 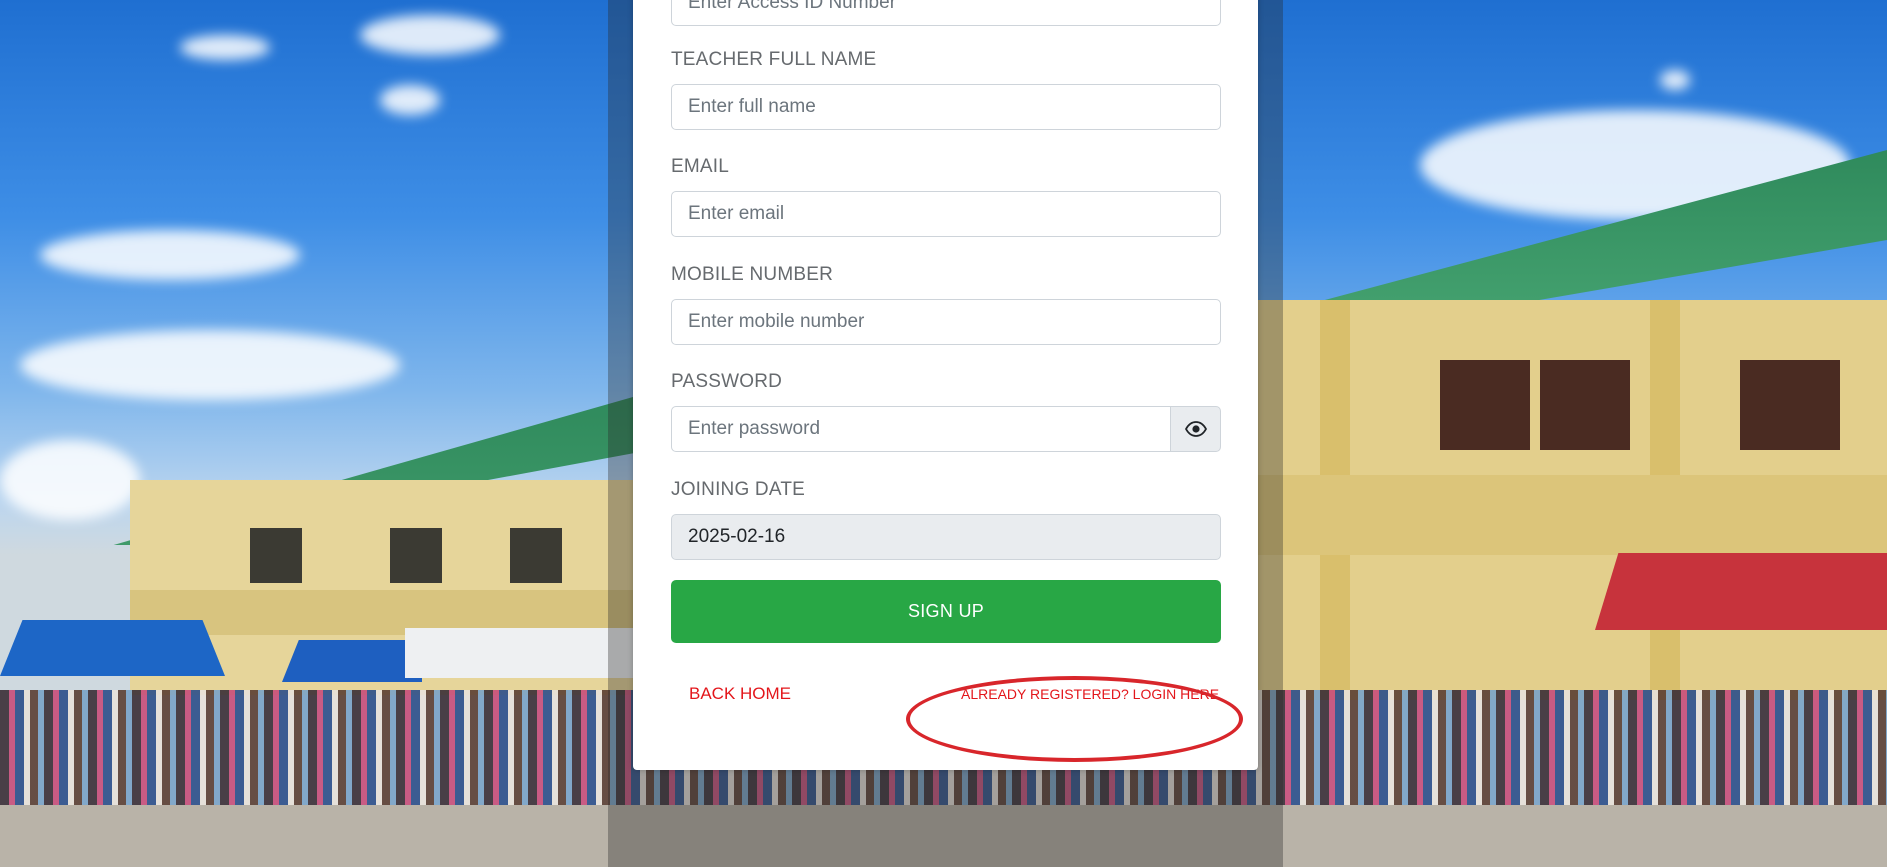 What do you see at coordinates (1090, 694) in the screenshot?
I see `login-link: ALREADY REGISTERED? LOGIN HERE` at bounding box center [1090, 694].